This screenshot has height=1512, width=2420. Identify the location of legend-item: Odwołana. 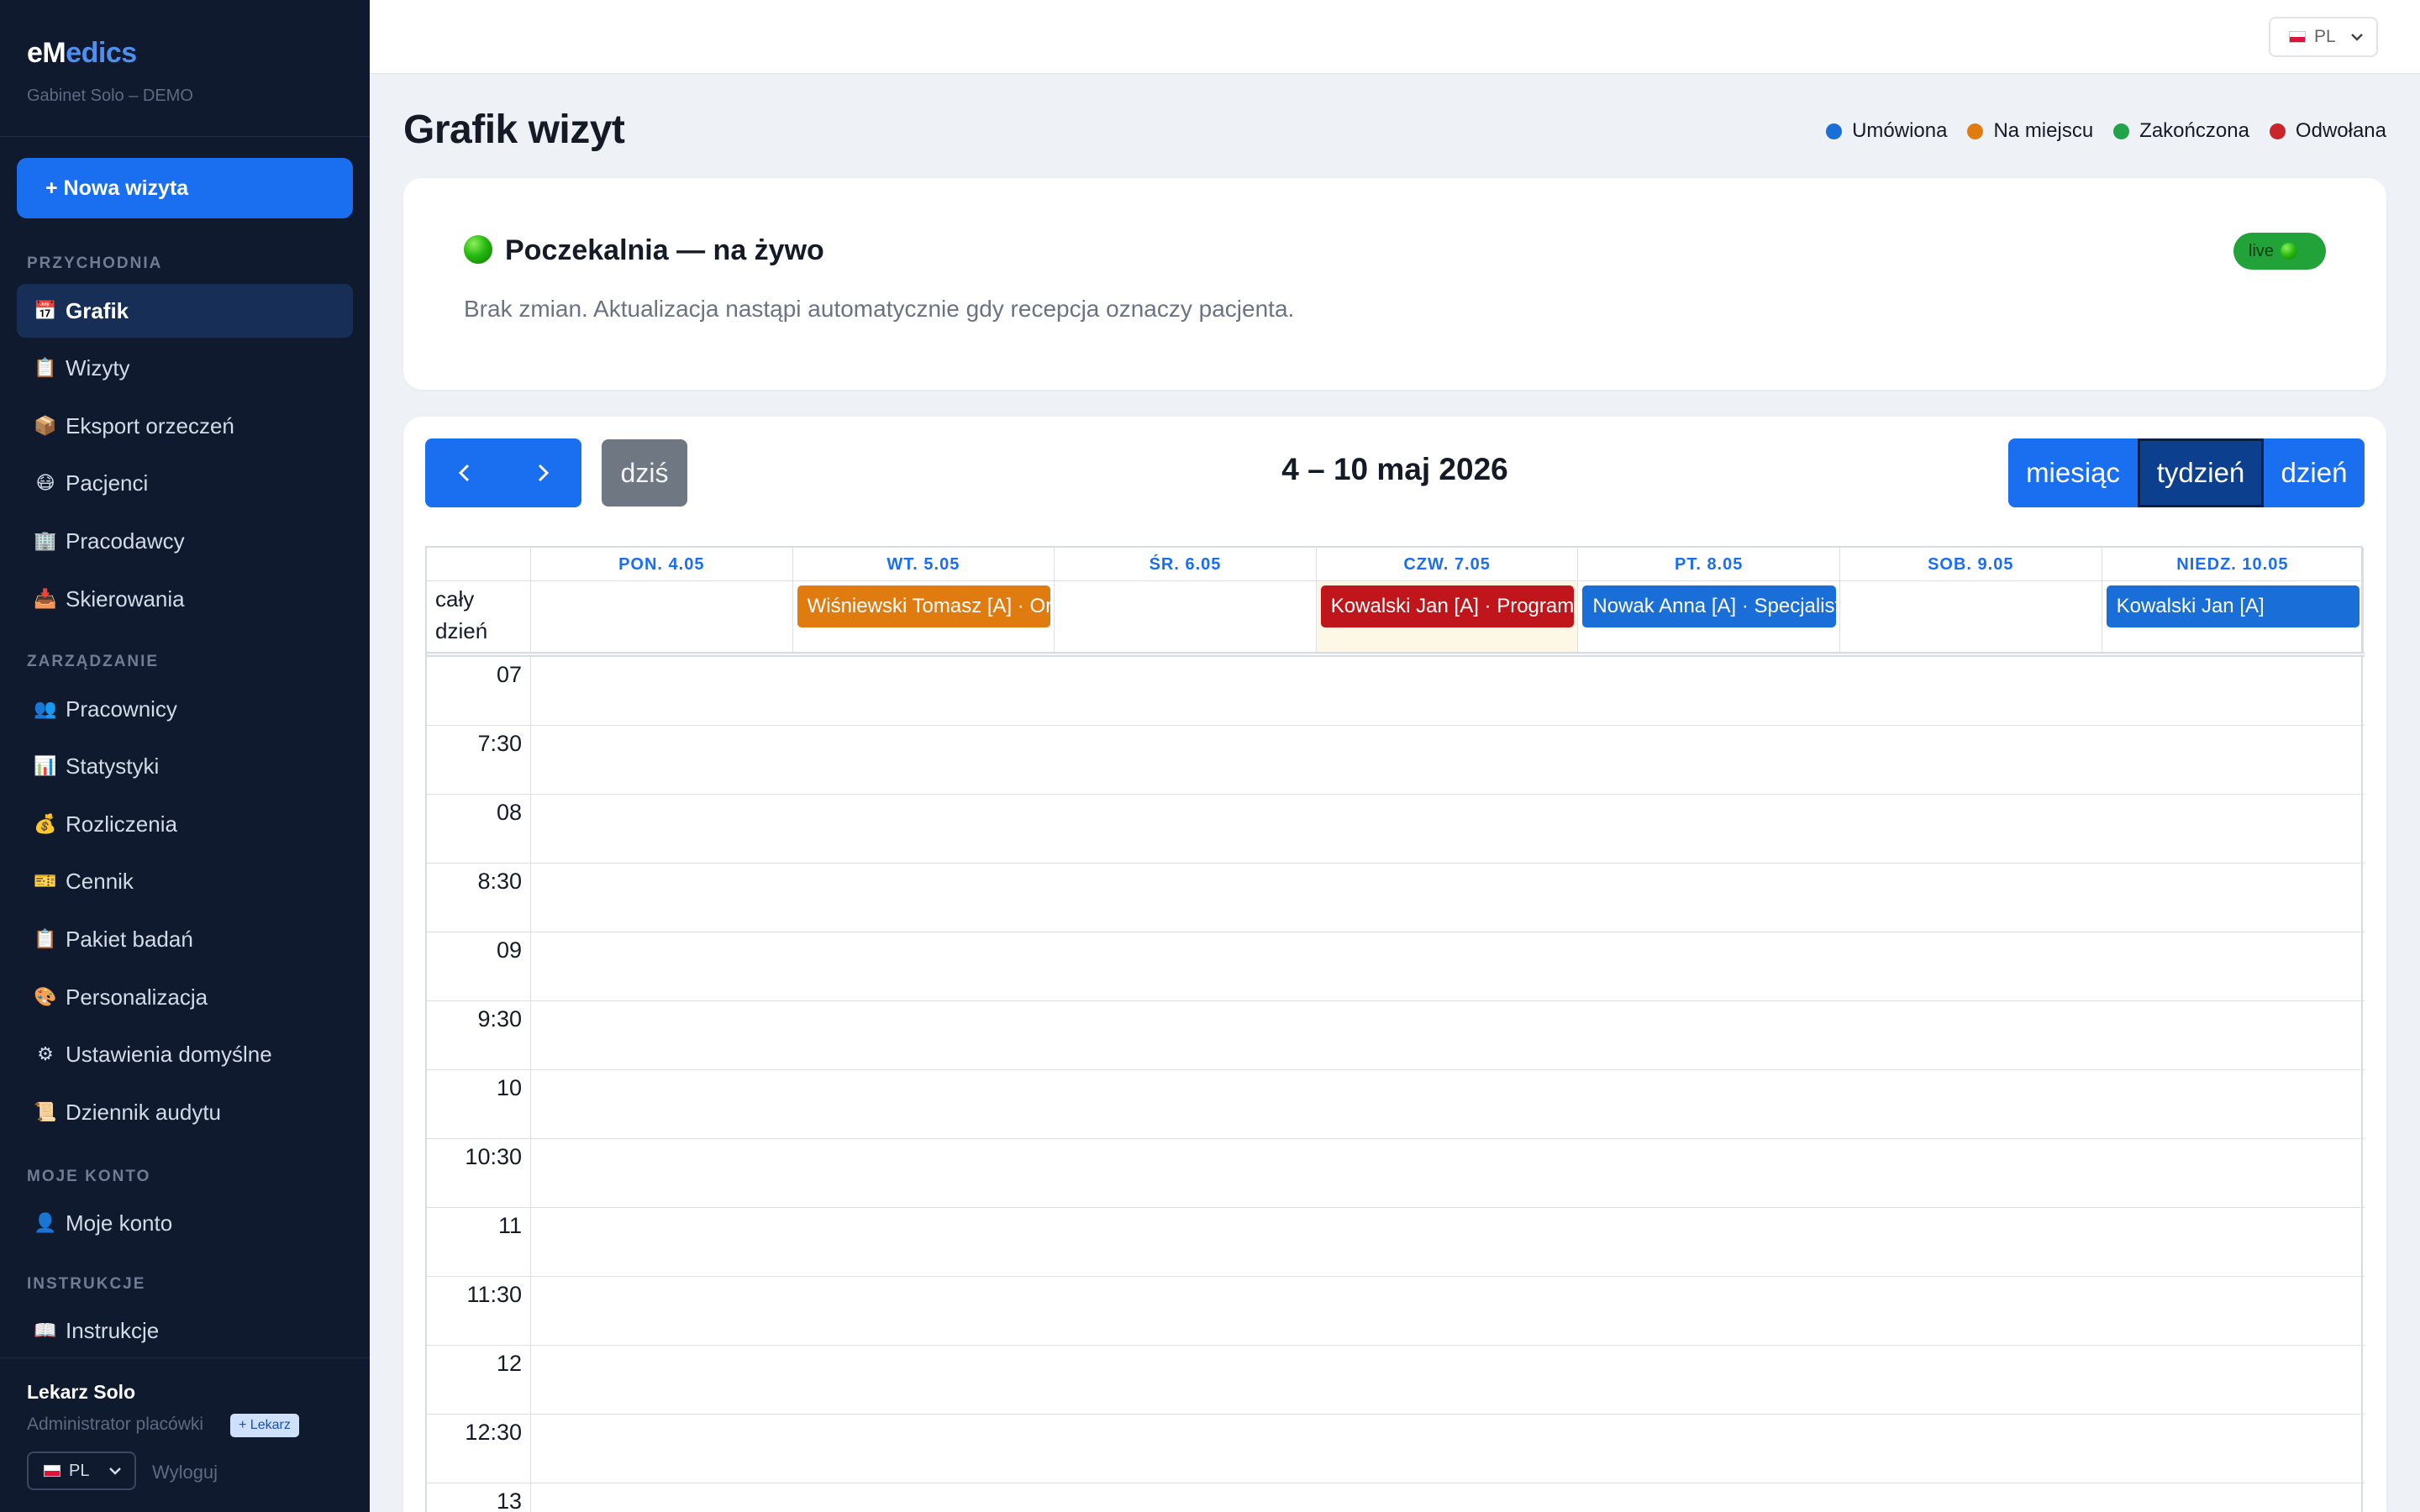
(2328, 131).